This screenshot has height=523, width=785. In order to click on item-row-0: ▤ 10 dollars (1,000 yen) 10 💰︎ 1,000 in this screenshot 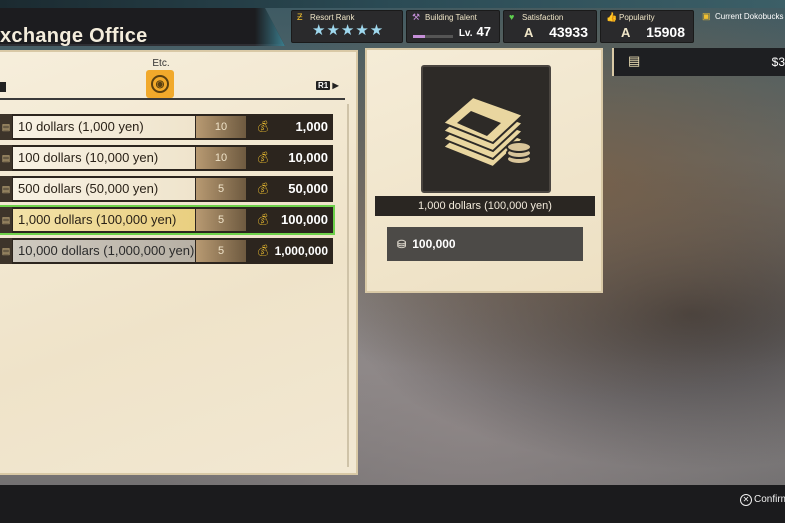, I will do `click(166, 127)`.